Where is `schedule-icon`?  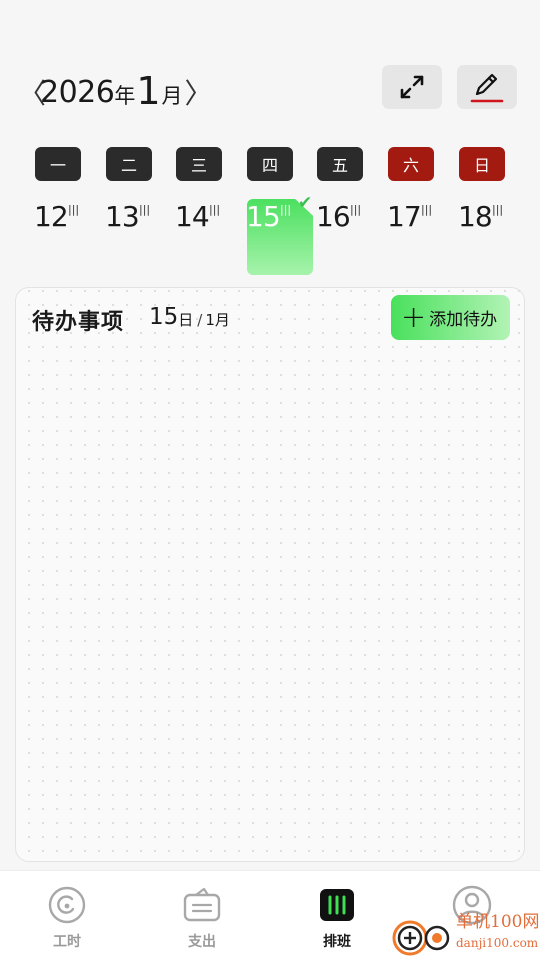 schedule-icon is located at coordinates (337, 905).